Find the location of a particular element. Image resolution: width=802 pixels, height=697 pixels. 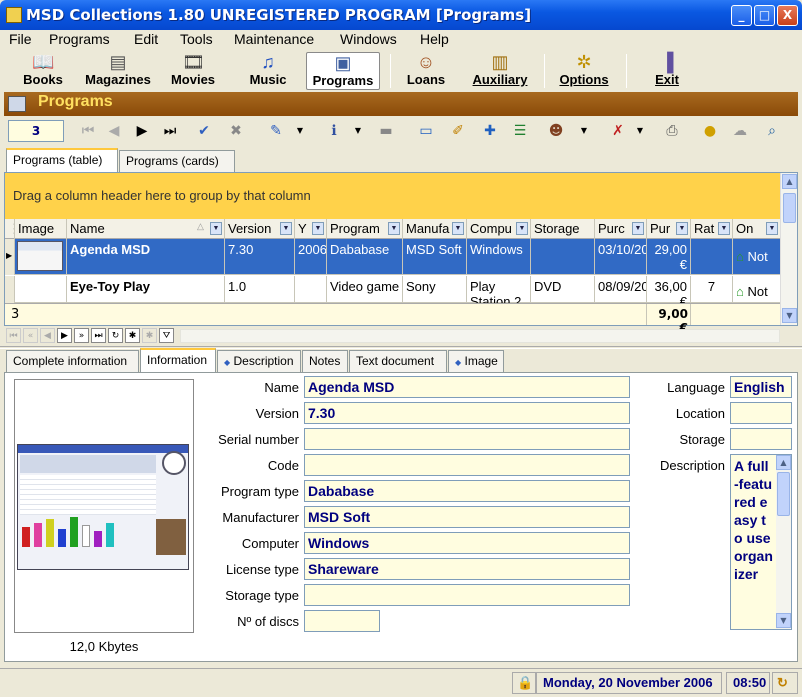

delete-dropdown-icon: ▼ is located at coordinates (640, 131).